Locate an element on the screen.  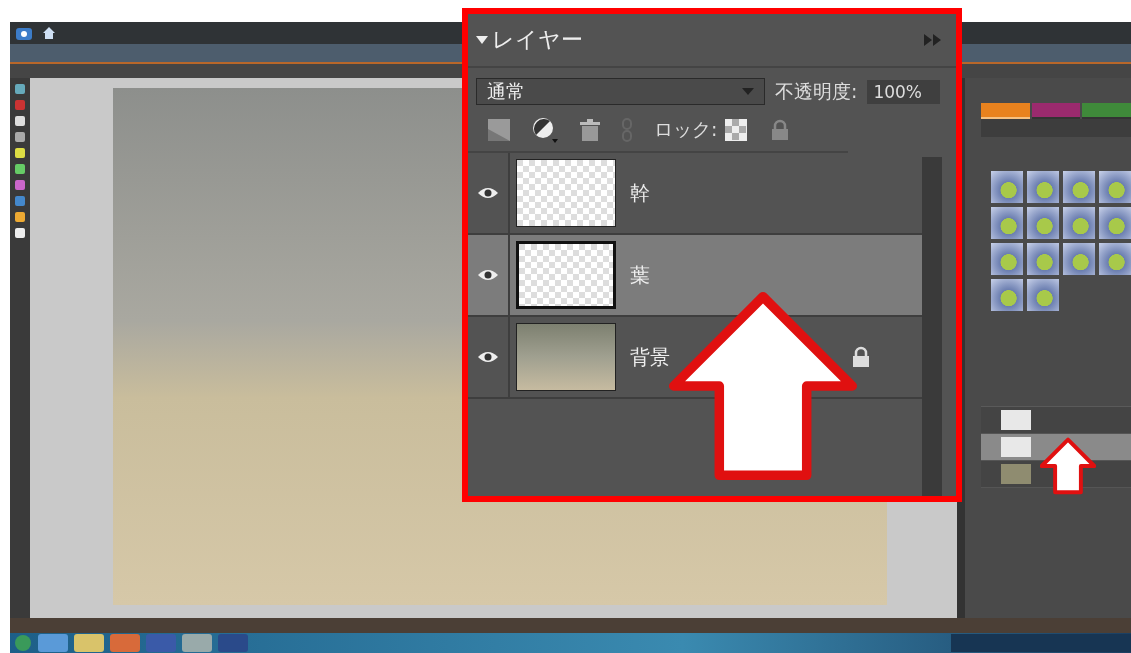
layer-name: 幹 is located at coordinates (640, 193).